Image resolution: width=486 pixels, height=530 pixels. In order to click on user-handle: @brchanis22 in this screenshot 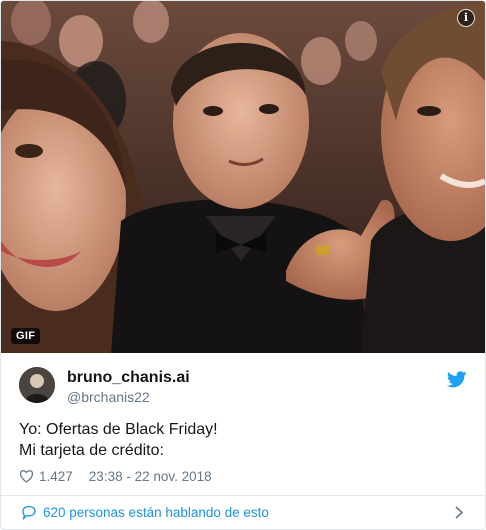, I will do `click(128, 397)`.